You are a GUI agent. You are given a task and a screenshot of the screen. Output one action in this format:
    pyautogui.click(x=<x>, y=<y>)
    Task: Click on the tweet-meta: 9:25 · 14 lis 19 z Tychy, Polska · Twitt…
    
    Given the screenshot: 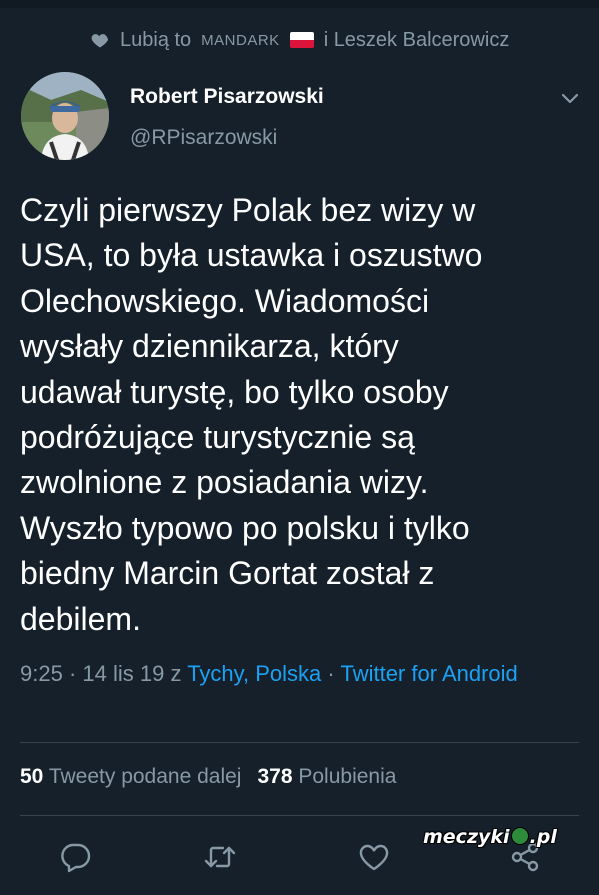 What is the action you would take?
    pyautogui.click(x=280, y=673)
    